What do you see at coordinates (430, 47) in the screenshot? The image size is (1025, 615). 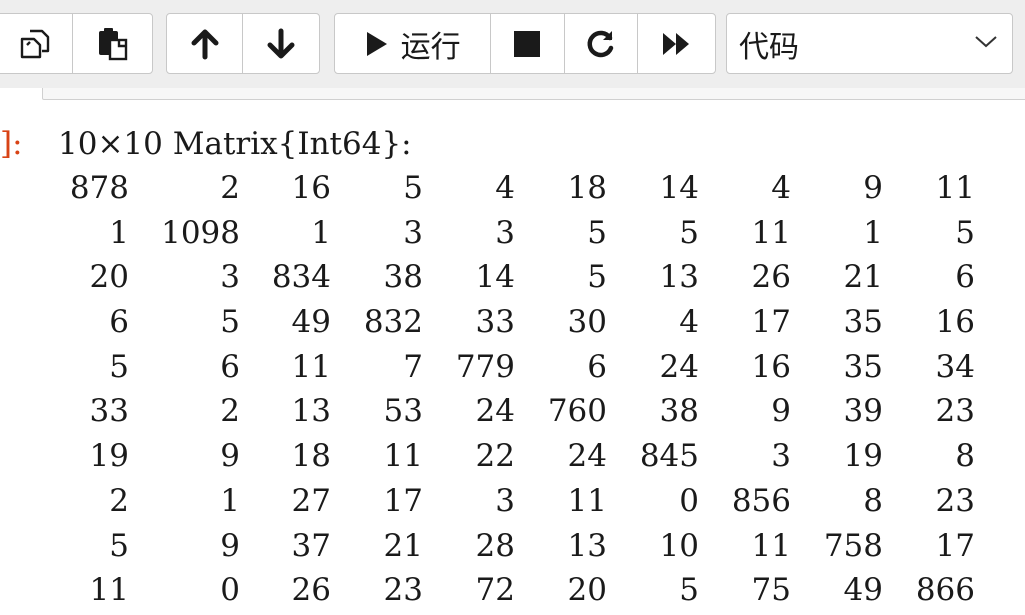 I see `run-button-label: 运行` at bounding box center [430, 47].